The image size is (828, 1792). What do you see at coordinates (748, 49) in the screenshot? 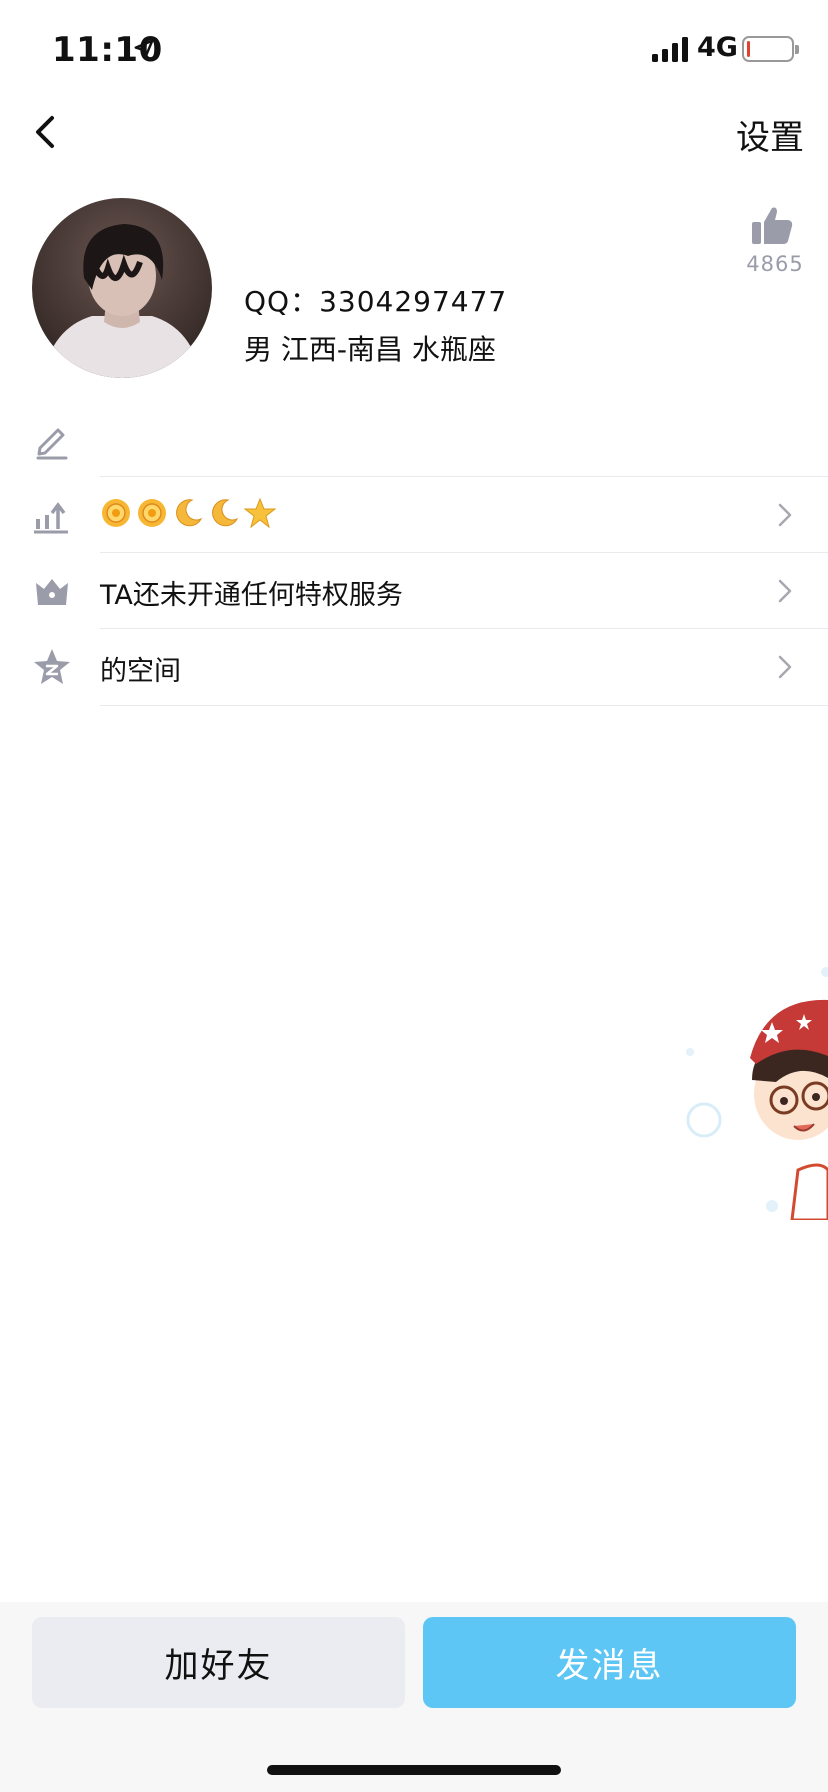
I see `battery-level` at bounding box center [748, 49].